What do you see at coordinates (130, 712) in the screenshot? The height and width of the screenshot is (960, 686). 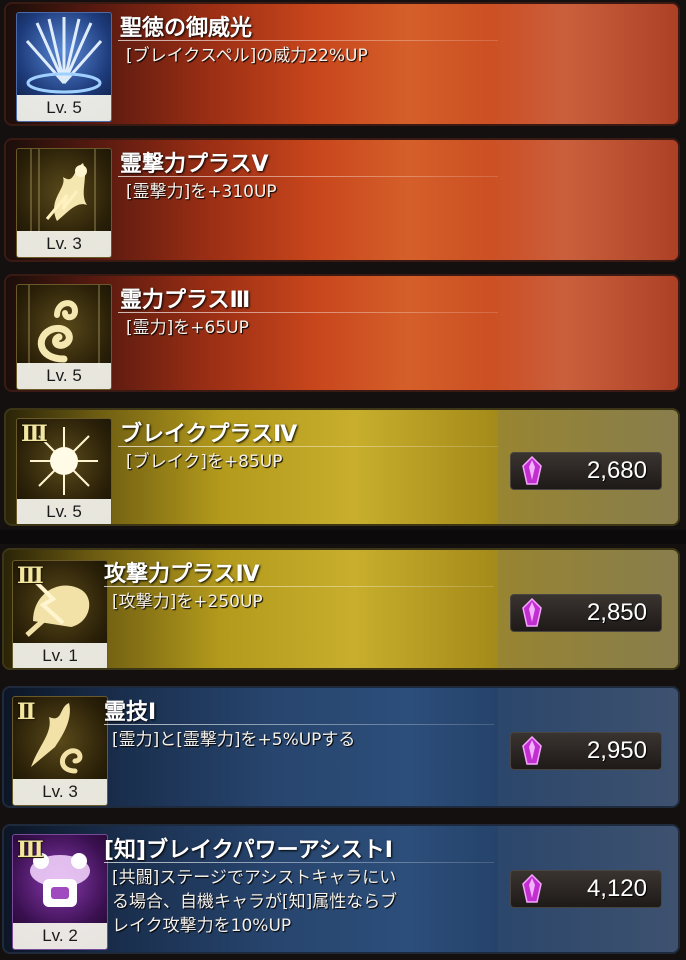 I see `skill-title: 霊技Ⅰ` at bounding box center [130, 712].